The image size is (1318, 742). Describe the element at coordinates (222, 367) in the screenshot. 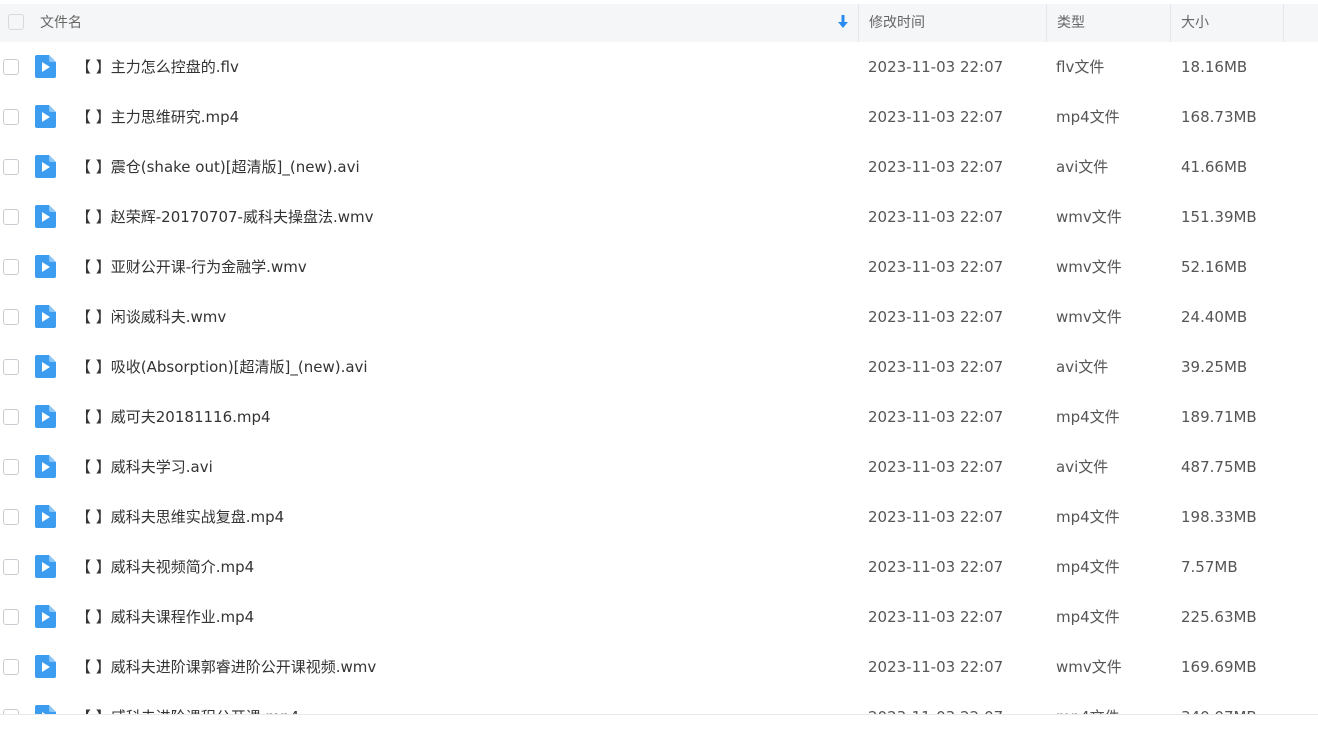

I see `file-name: 【 】吸收(Absorption)[超清版]_(new).avi` at that location.